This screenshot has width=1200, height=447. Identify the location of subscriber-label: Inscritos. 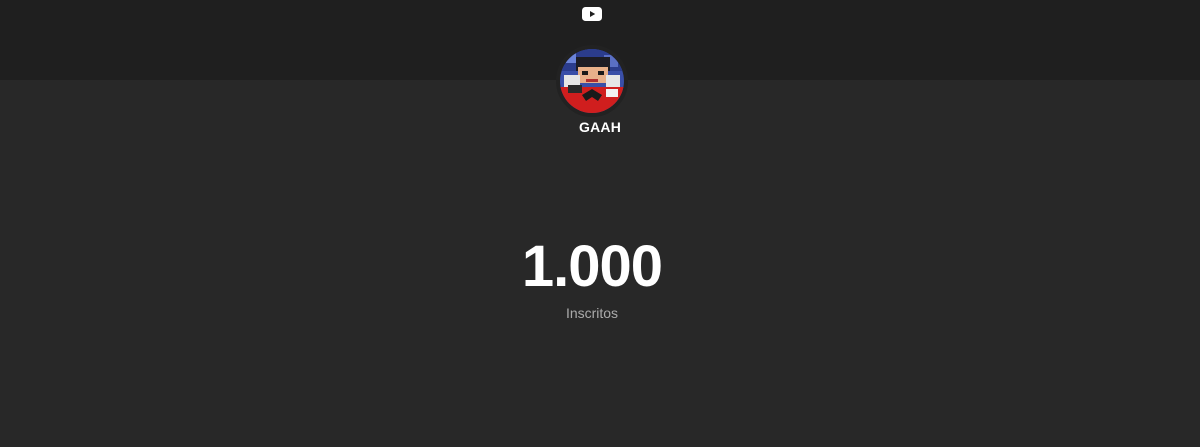
(592, 313).